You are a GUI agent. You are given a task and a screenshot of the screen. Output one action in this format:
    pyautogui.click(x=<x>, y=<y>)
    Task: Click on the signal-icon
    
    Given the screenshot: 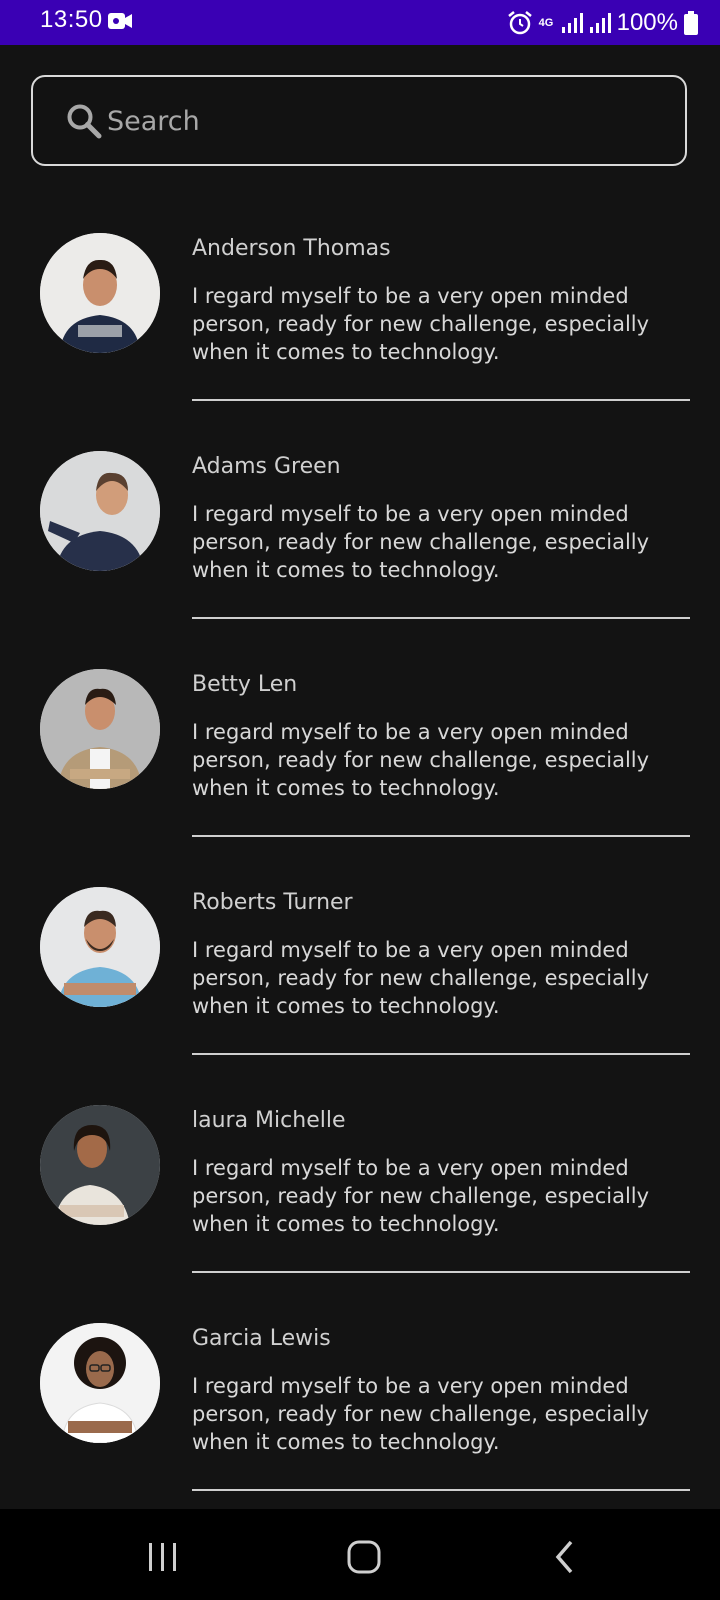 What is the action you would take?
    pyautogui.click(x=572, y=23)
    